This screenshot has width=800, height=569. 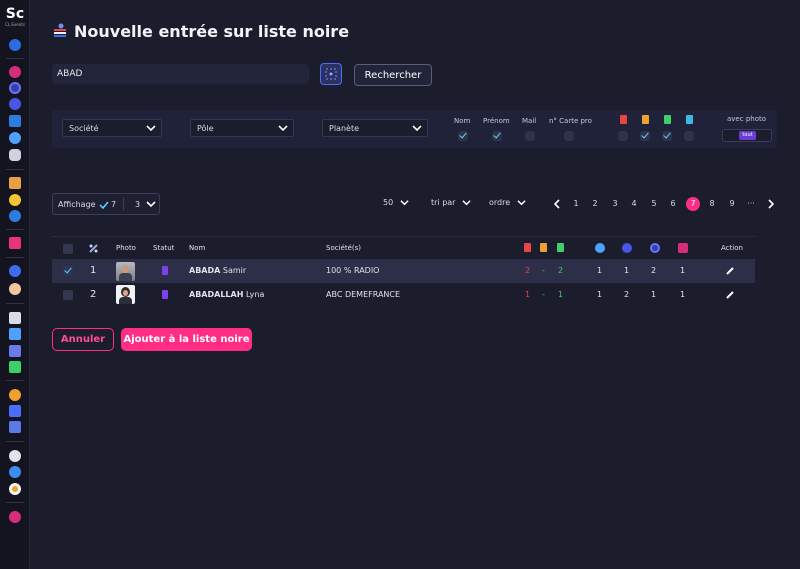 I want to click on check-badge-orange, so click(x=645, y=136).